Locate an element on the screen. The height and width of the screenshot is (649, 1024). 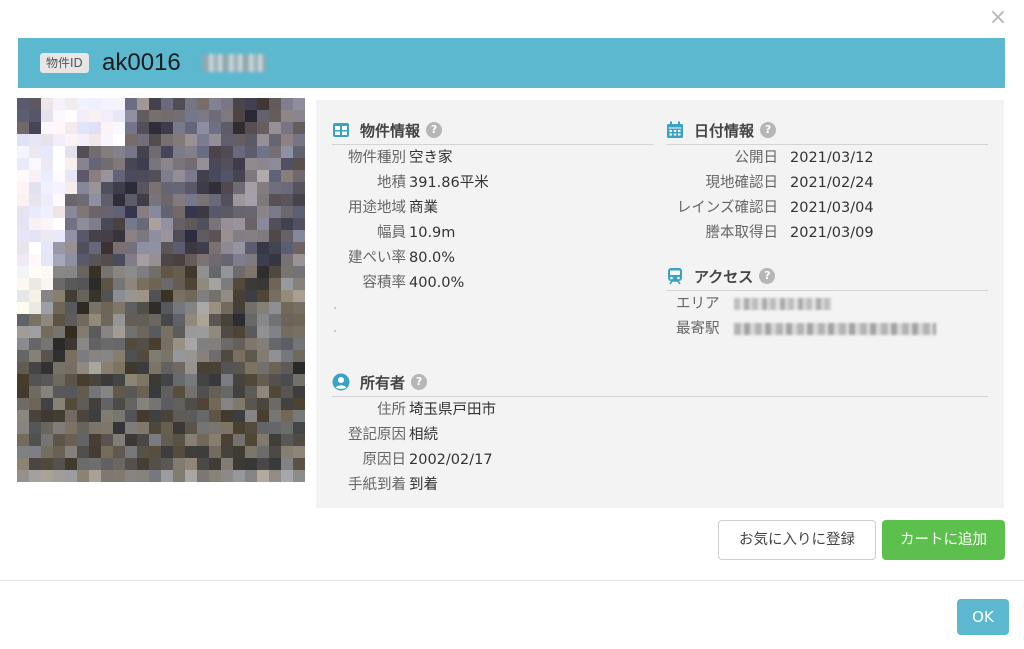
property-info-help-icon: ? is located at coordinates (434, 130).